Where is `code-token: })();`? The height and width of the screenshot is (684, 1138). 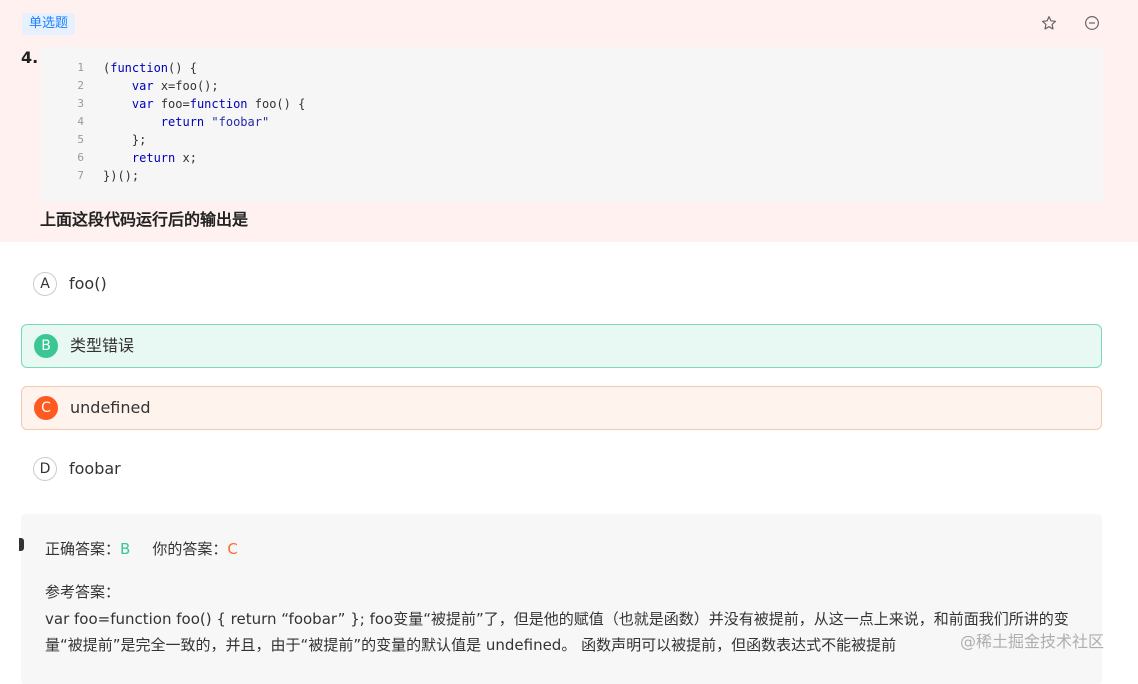
code-token: })(); is located at coordinates (121, 176).